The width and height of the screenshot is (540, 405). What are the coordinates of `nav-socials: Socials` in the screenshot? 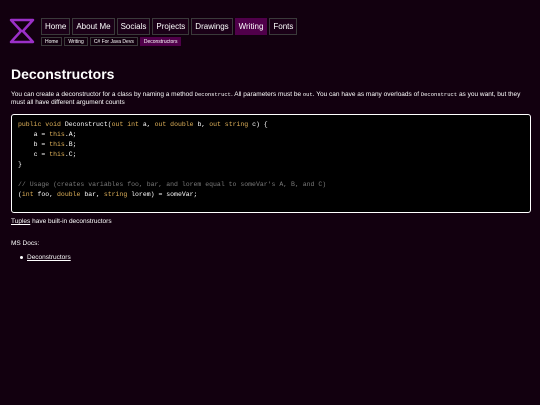 It's located at (133, 26).